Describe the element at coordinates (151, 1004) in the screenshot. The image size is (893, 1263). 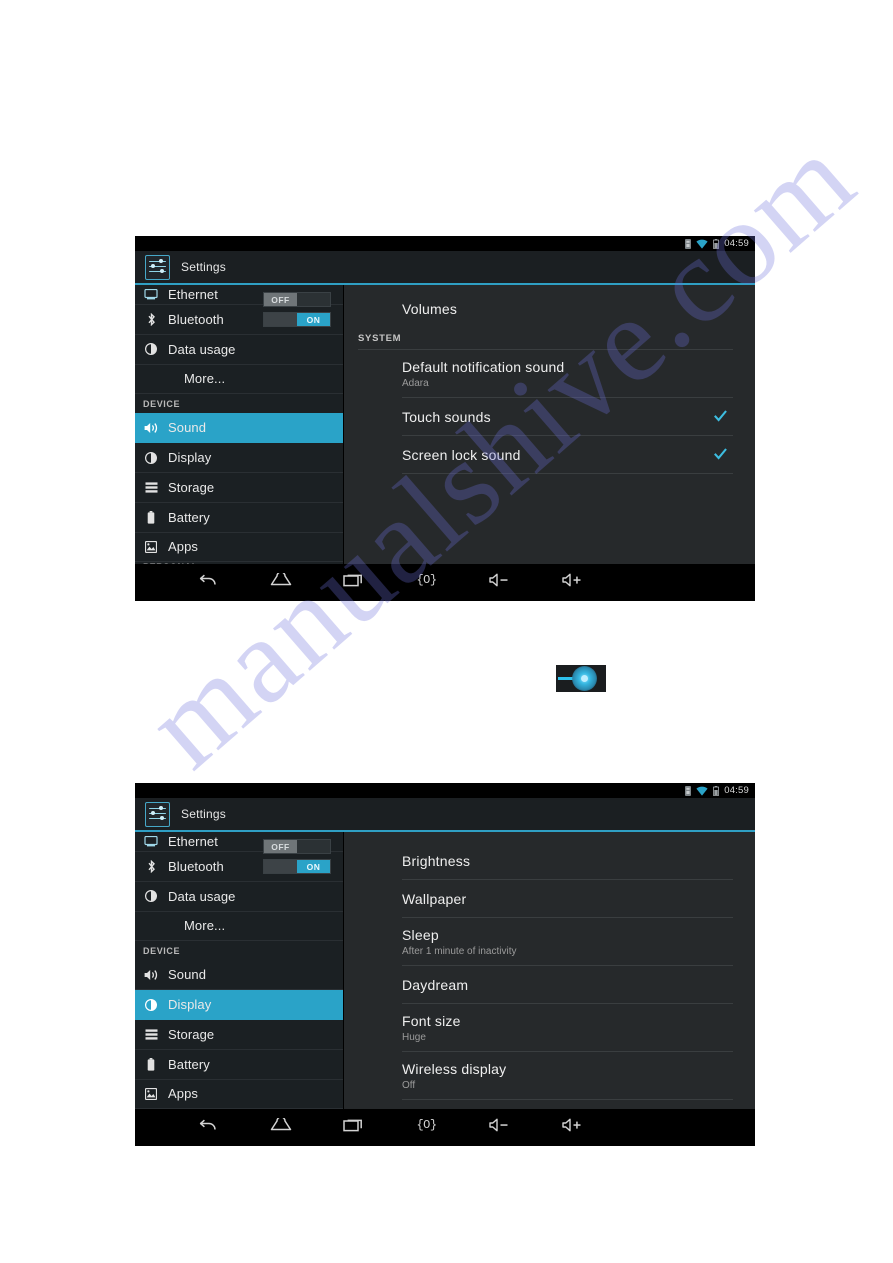
I see `display-icon` at that location.